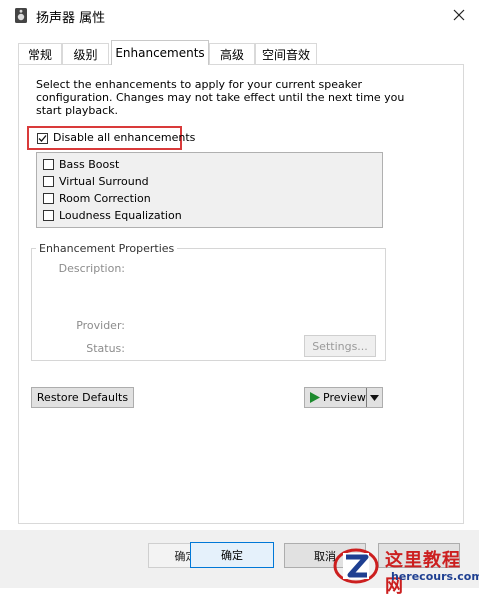 Image resolution: width=479 pixels, height=598 pixels. Describe the element at coordinates (107, 248) in the screenshot. I see `enhancement-properties-title: Enhancement Properties` at that location.